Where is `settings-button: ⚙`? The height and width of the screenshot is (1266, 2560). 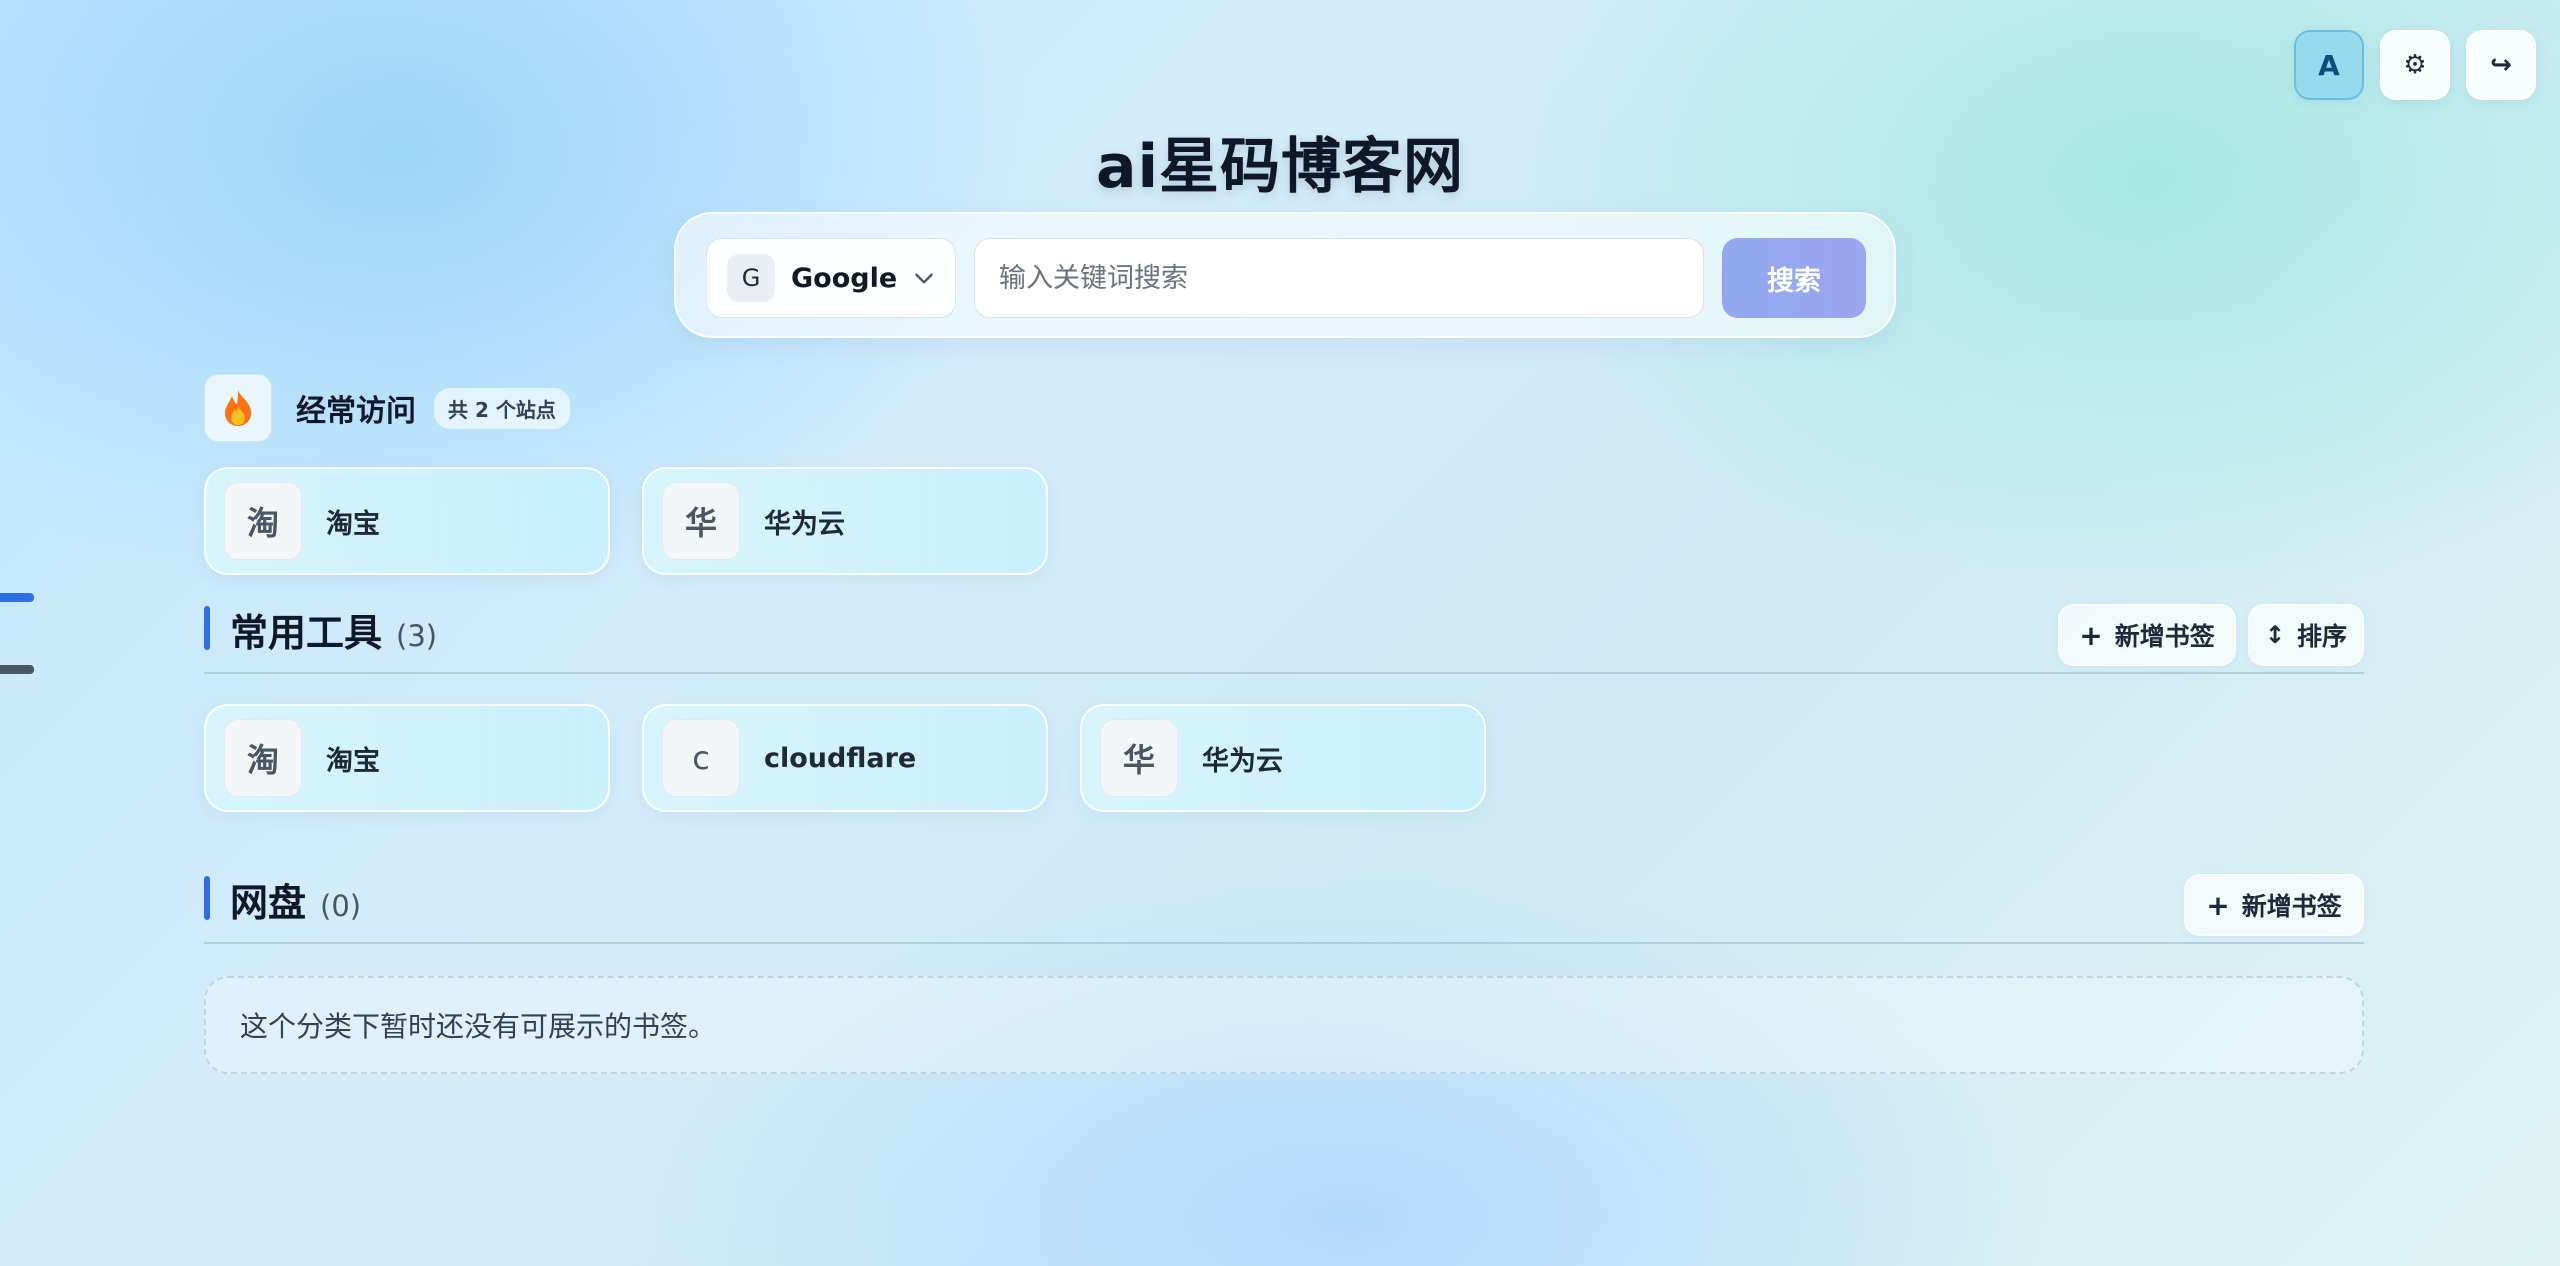
settings-button: ⚙ is located at coordinates (2415, 65).